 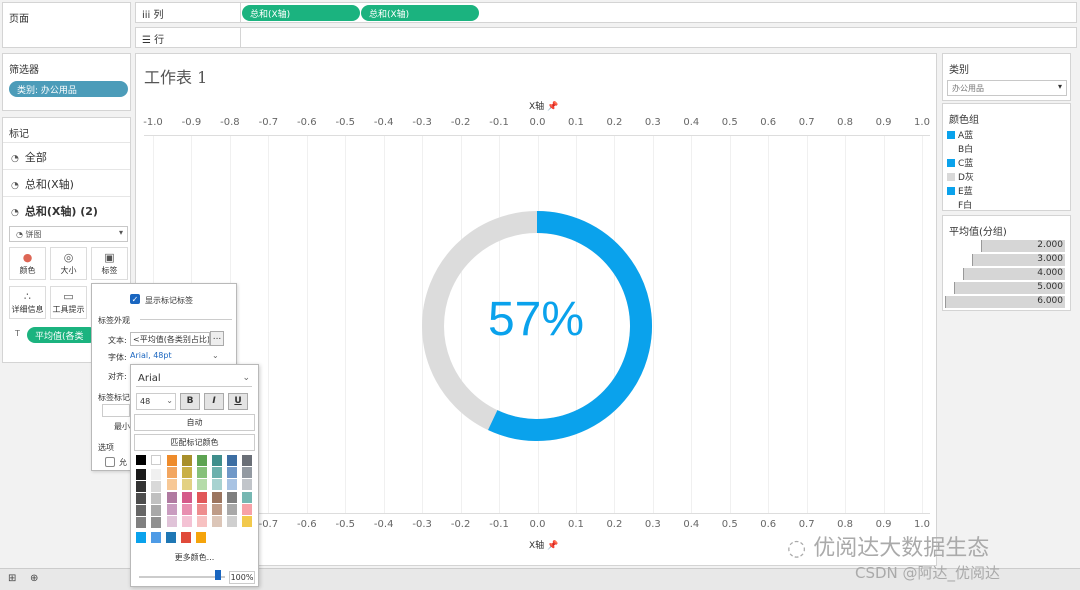 What do you see at coordinates (960, 162) in the screenshot?
I see `legend-item: C蓝` at bounding box center [960, 162].